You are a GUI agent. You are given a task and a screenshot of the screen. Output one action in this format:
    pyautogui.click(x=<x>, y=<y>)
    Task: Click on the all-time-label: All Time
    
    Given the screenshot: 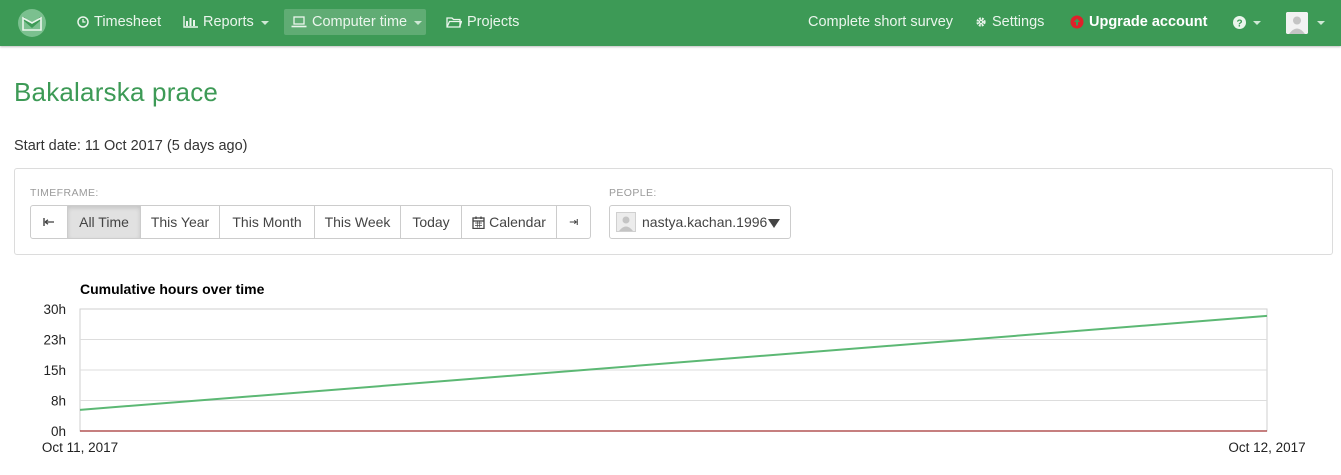 What is the action you would take?
    pyautogui.click(x=104, y=222)
    